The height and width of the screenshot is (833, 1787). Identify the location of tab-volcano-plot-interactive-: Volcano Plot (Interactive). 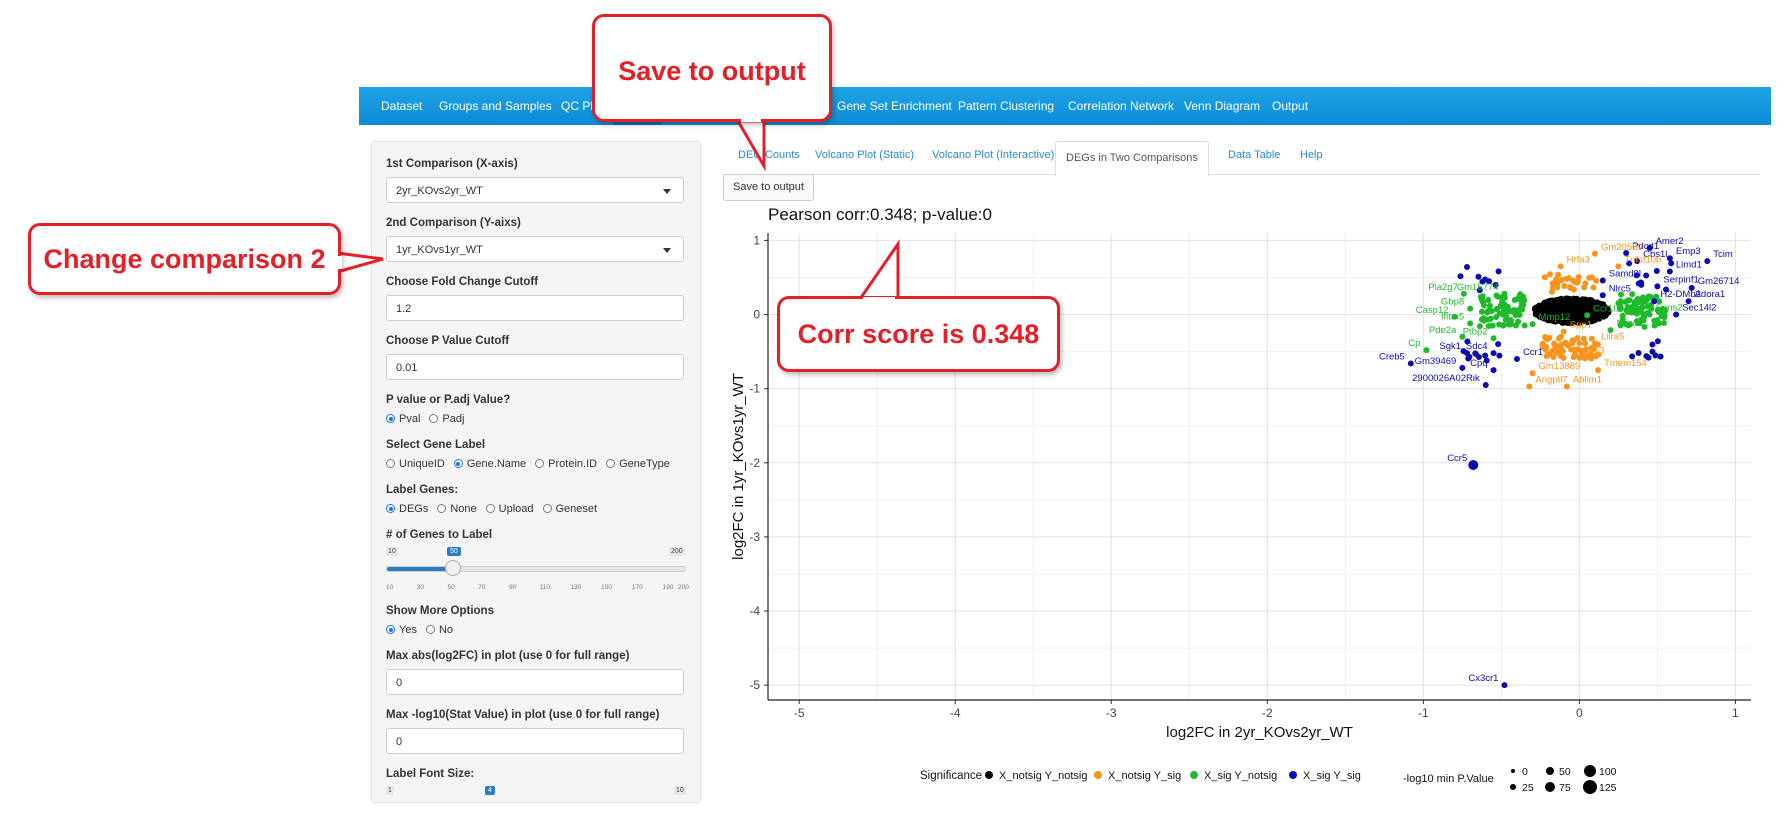
(993, 155).